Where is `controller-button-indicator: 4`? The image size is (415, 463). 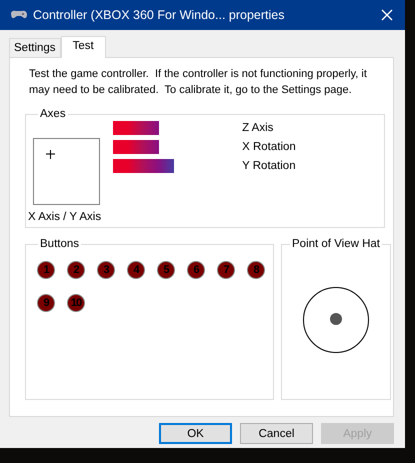
controller-button-indicator: 4 is located at coordinates (136, 270).